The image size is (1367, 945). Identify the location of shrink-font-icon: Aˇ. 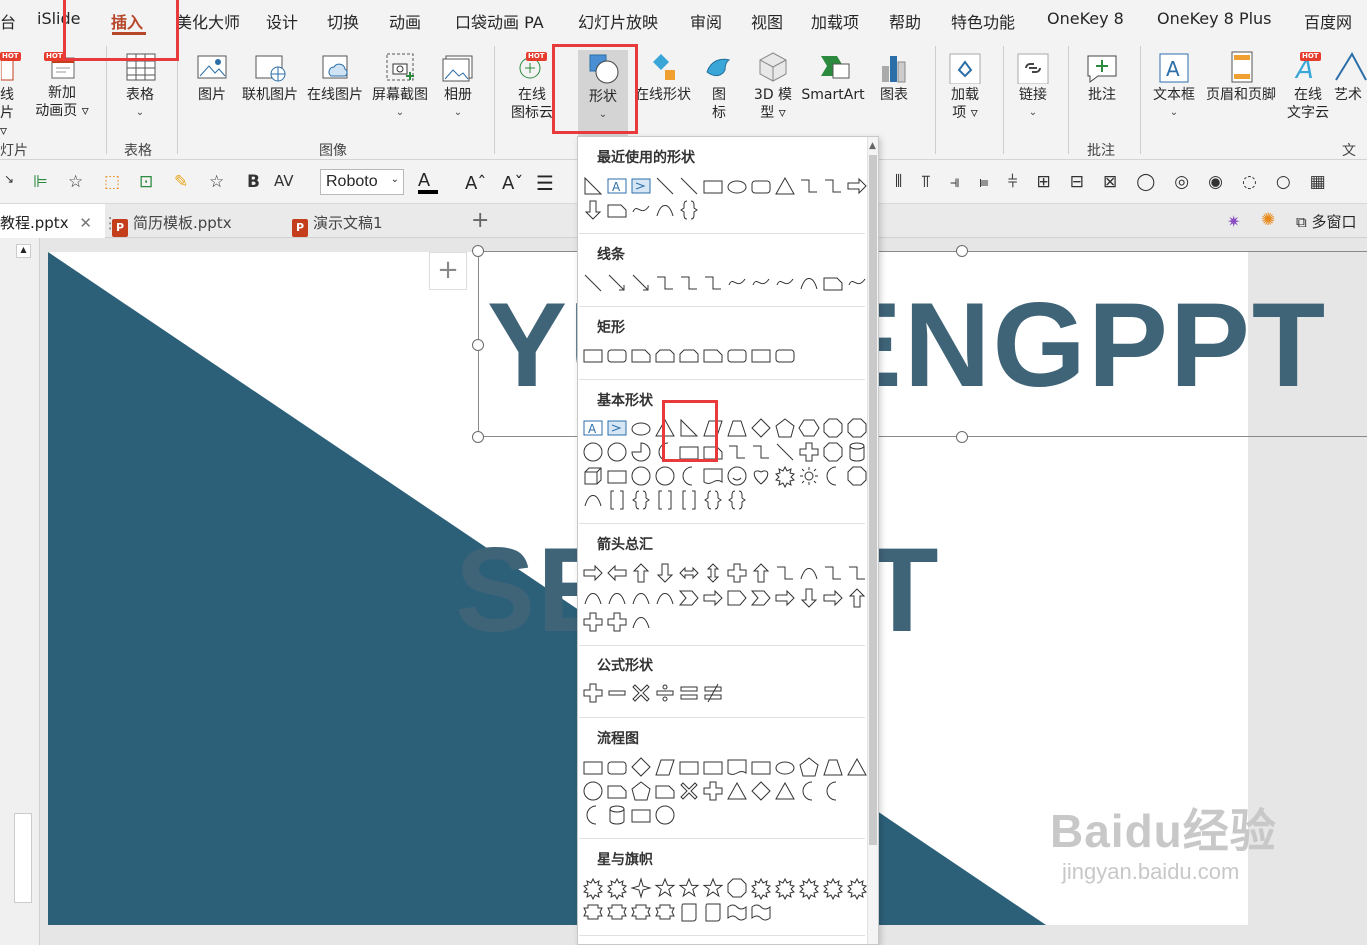
(512, 183).